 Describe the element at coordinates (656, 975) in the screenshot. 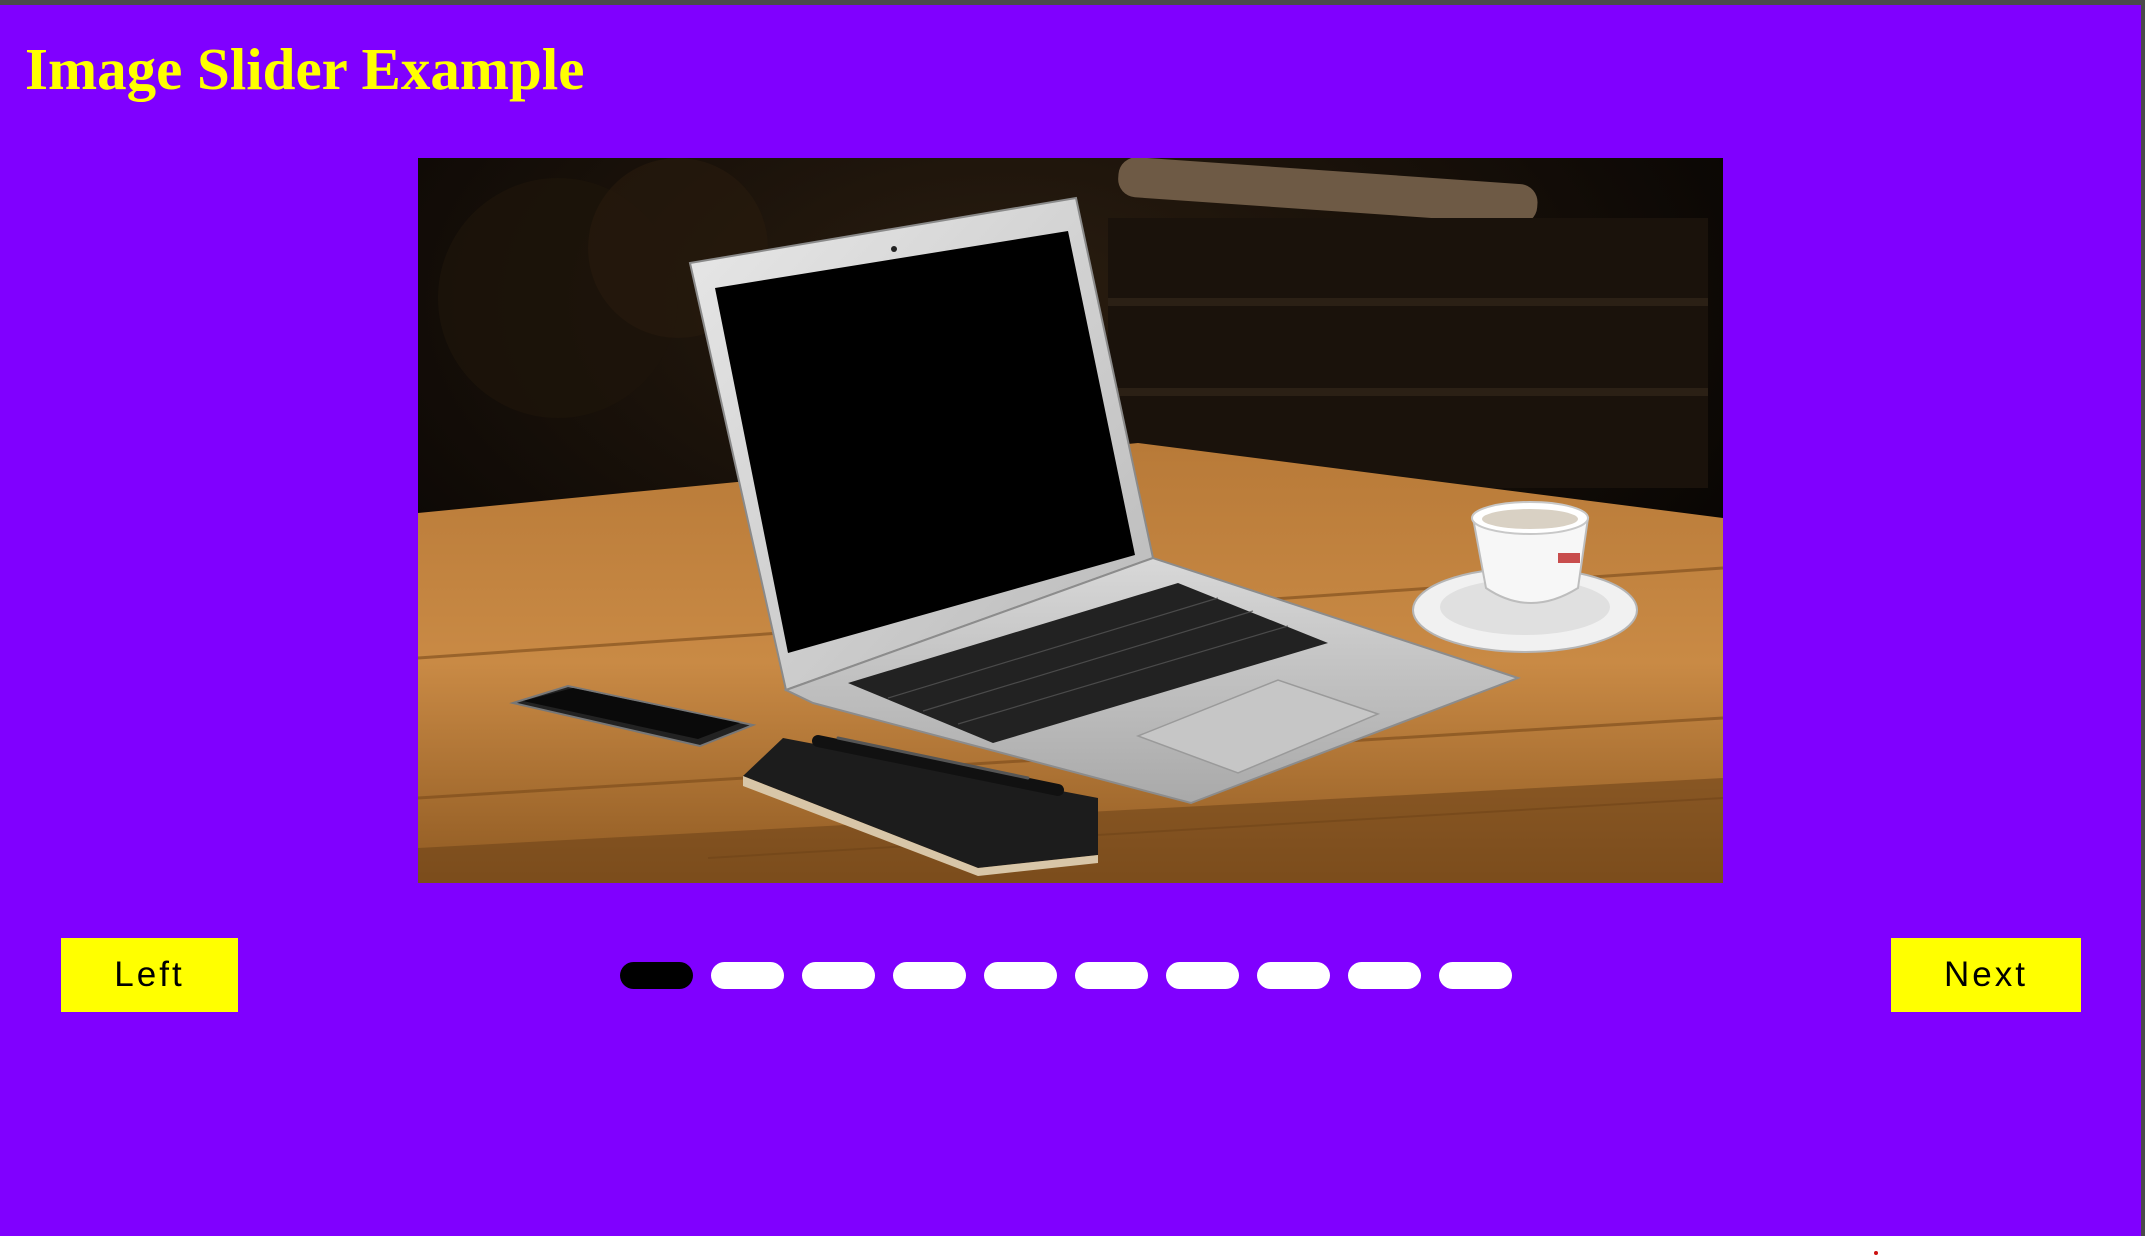

I see `slide-dot-1-active` at that location.